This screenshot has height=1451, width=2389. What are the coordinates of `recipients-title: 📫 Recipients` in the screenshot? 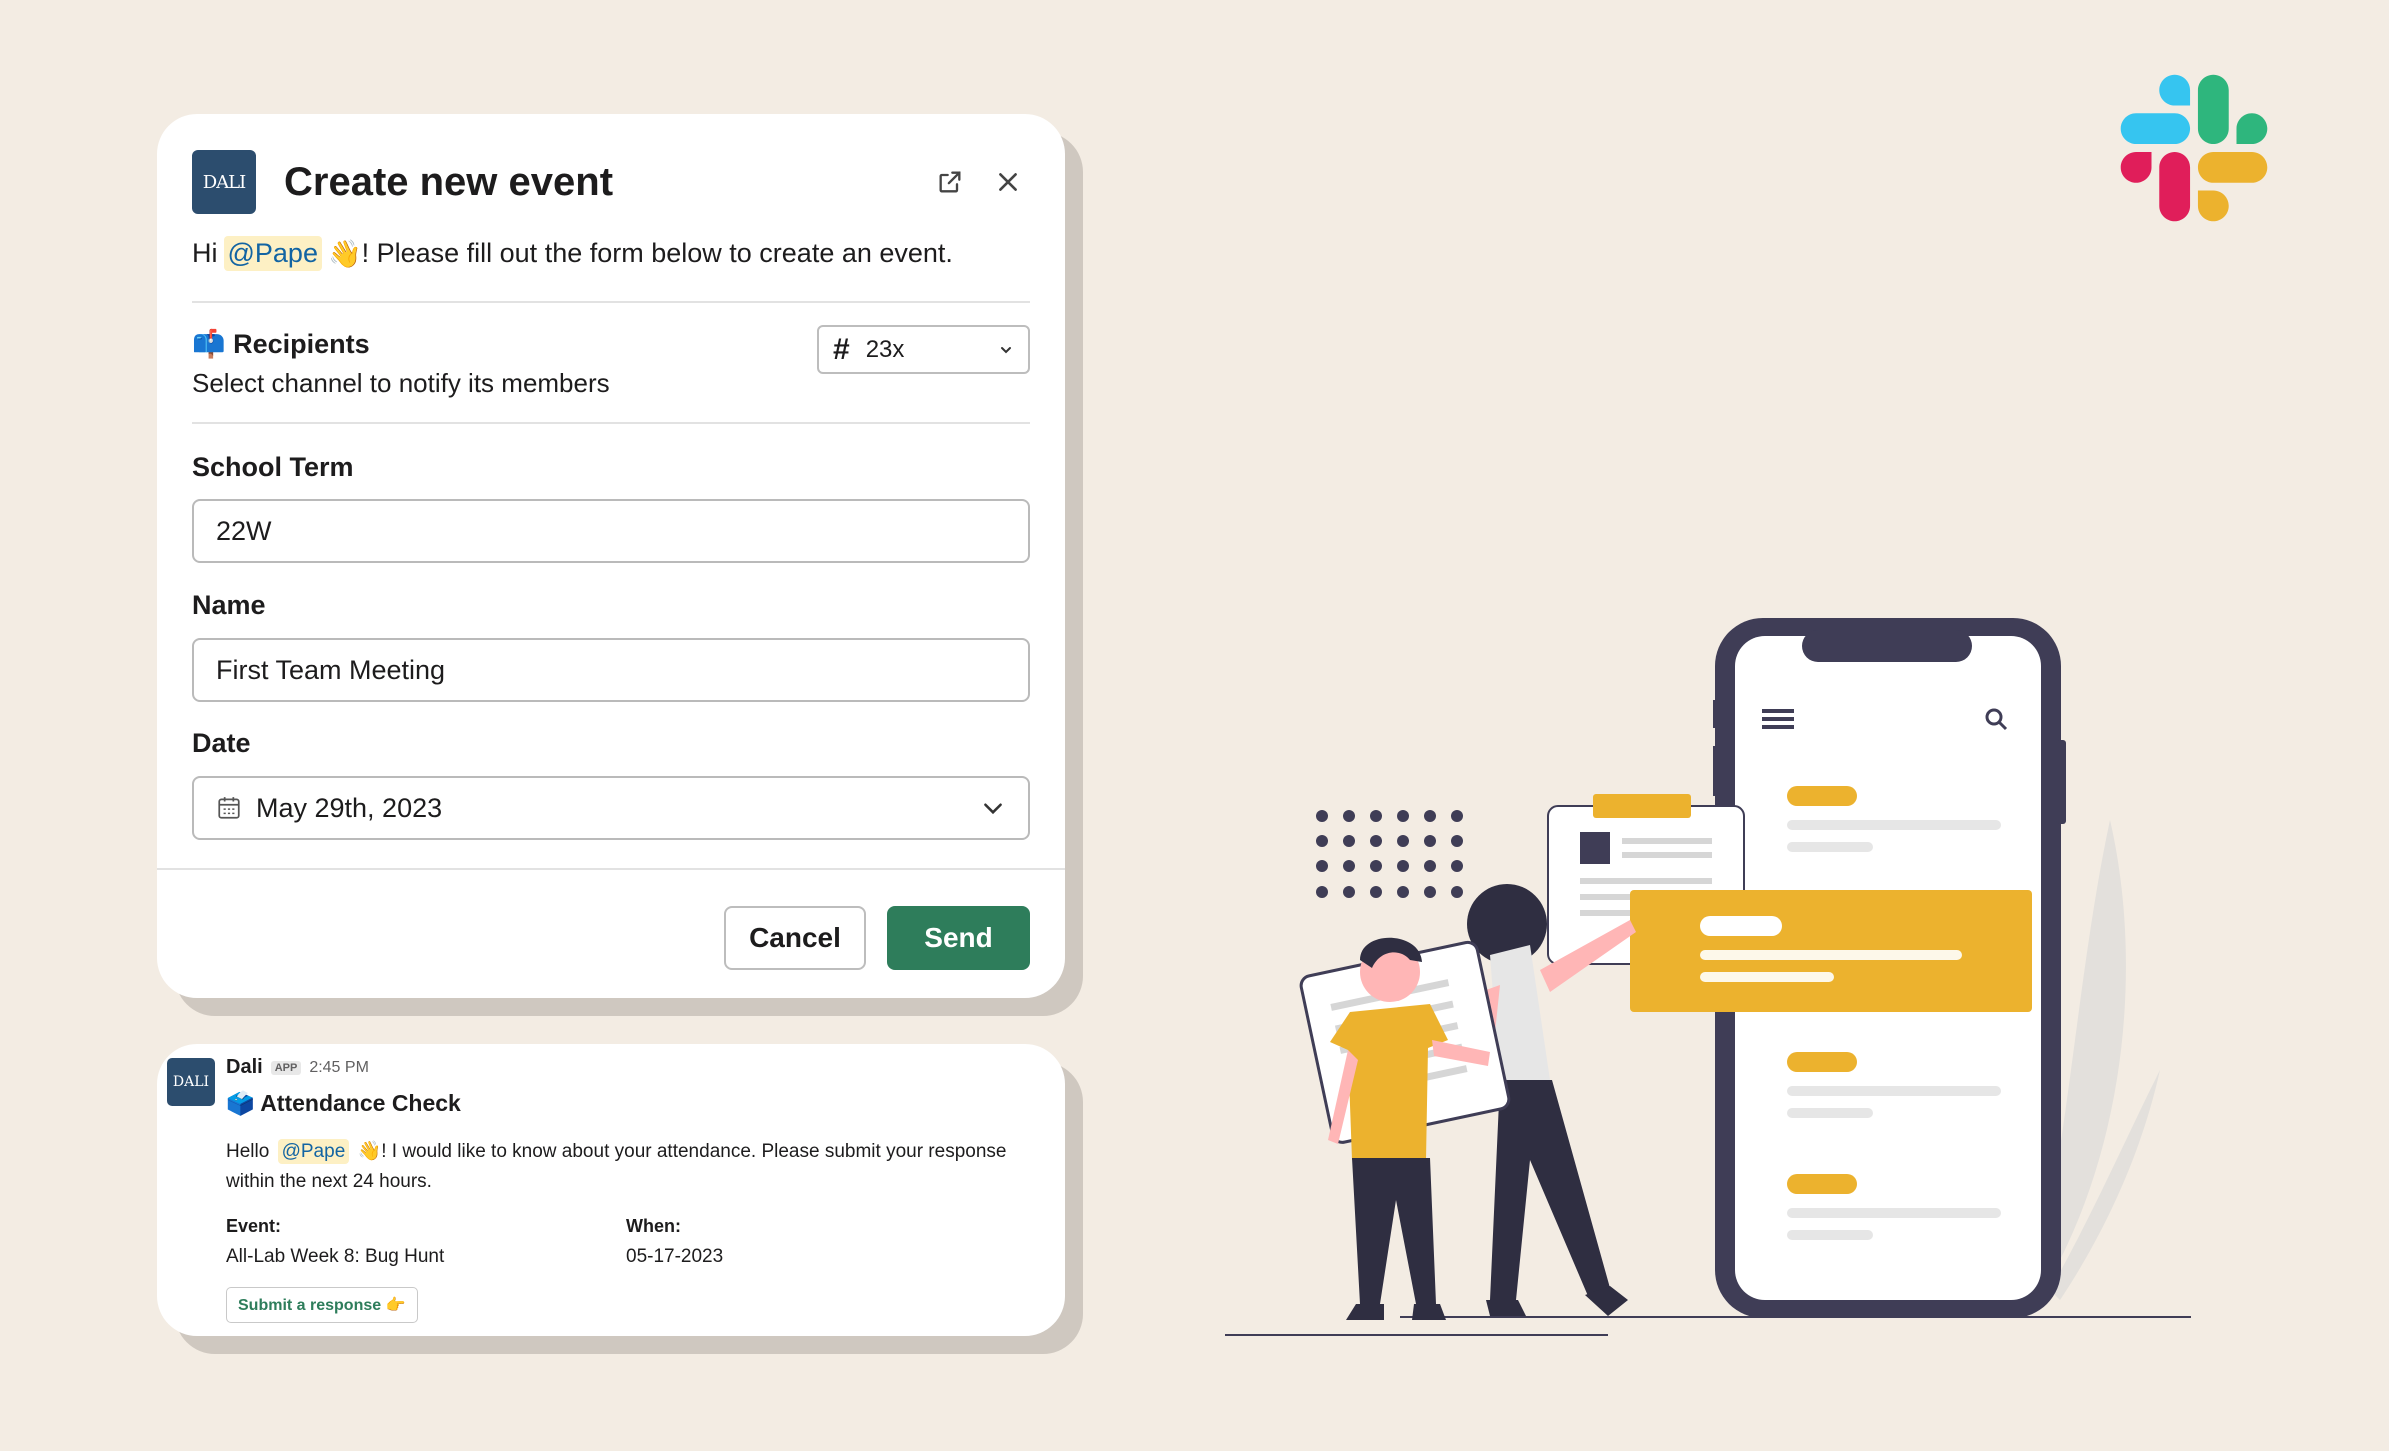 It's located at (281, 344).